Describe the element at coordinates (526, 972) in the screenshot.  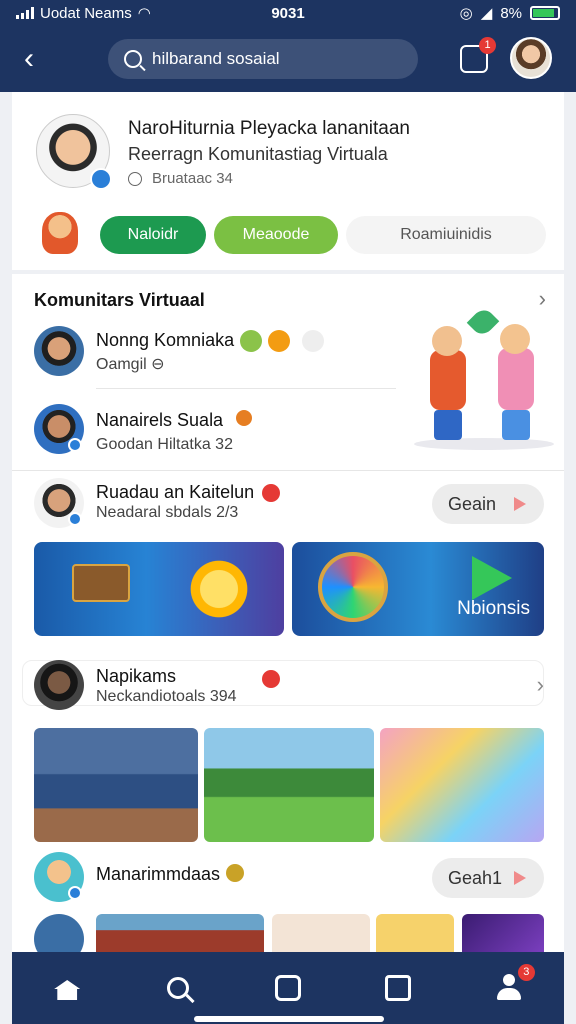
I see `profile-badge: 3` at that location.